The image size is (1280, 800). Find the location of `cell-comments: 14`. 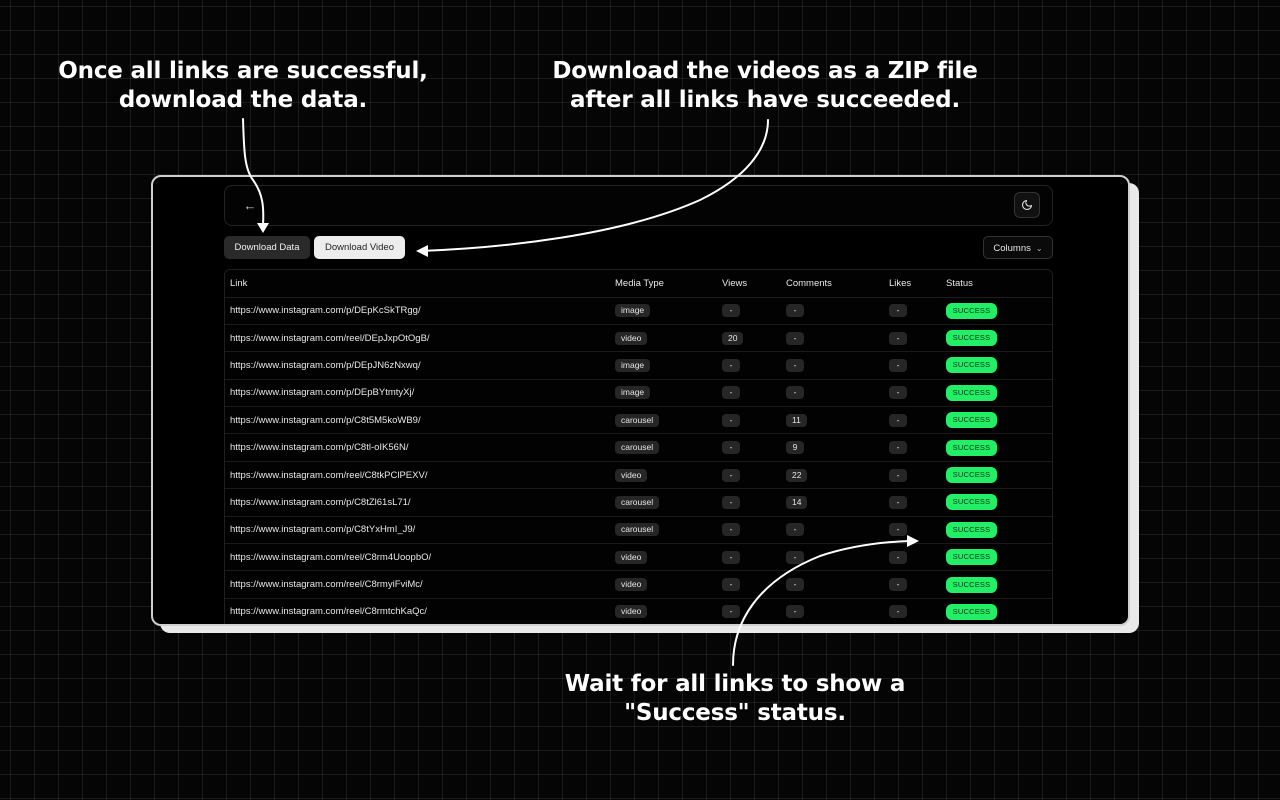

cell-comments: 14 is located at coordinates (832, 502).